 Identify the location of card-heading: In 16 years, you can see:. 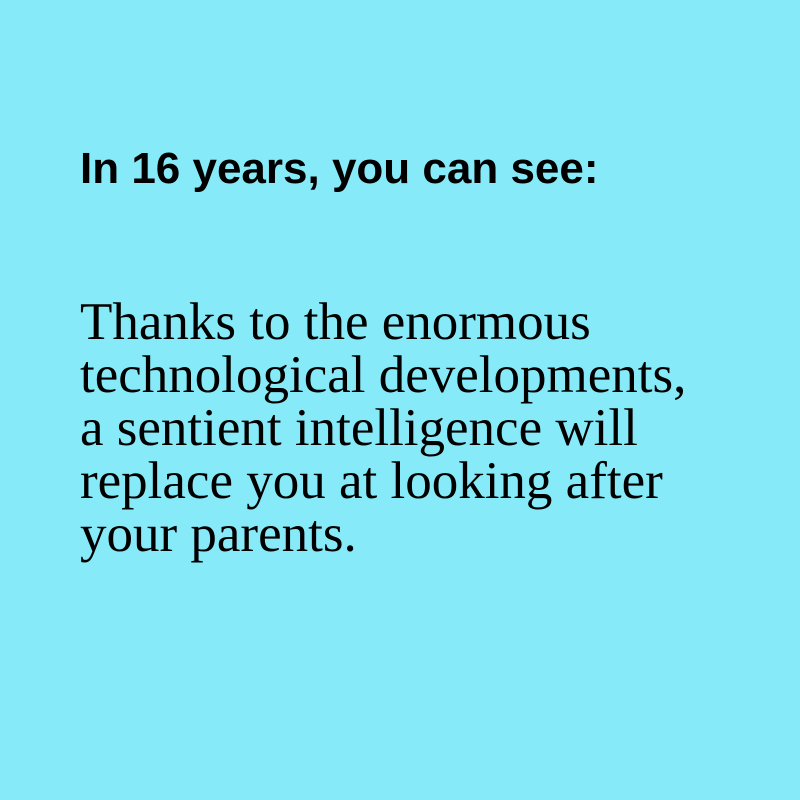
(339, 168).